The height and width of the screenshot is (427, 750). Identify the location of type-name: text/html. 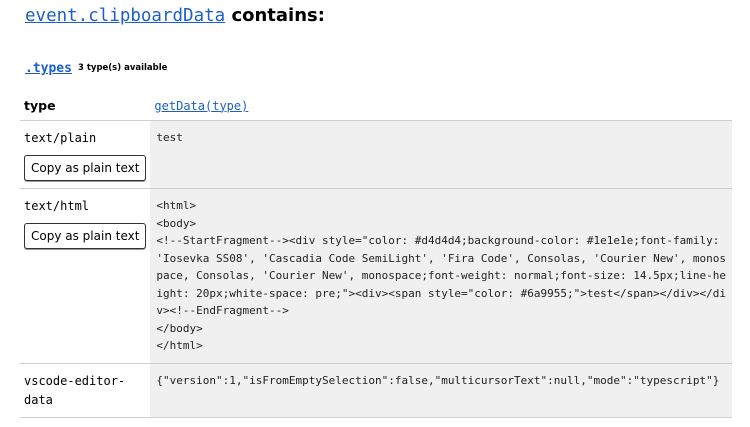
(57, 206).